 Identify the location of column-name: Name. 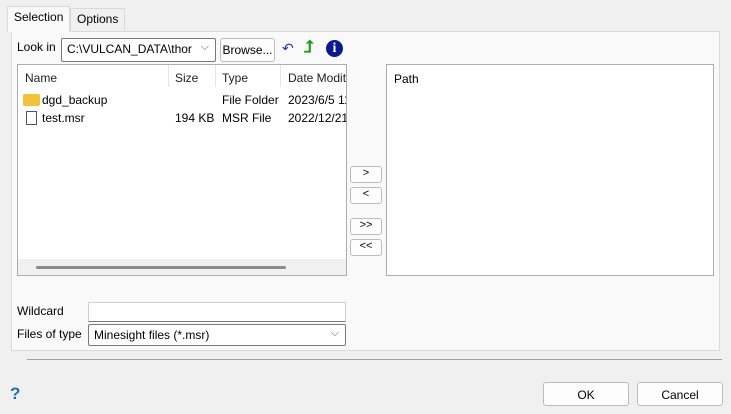
(41, 78).